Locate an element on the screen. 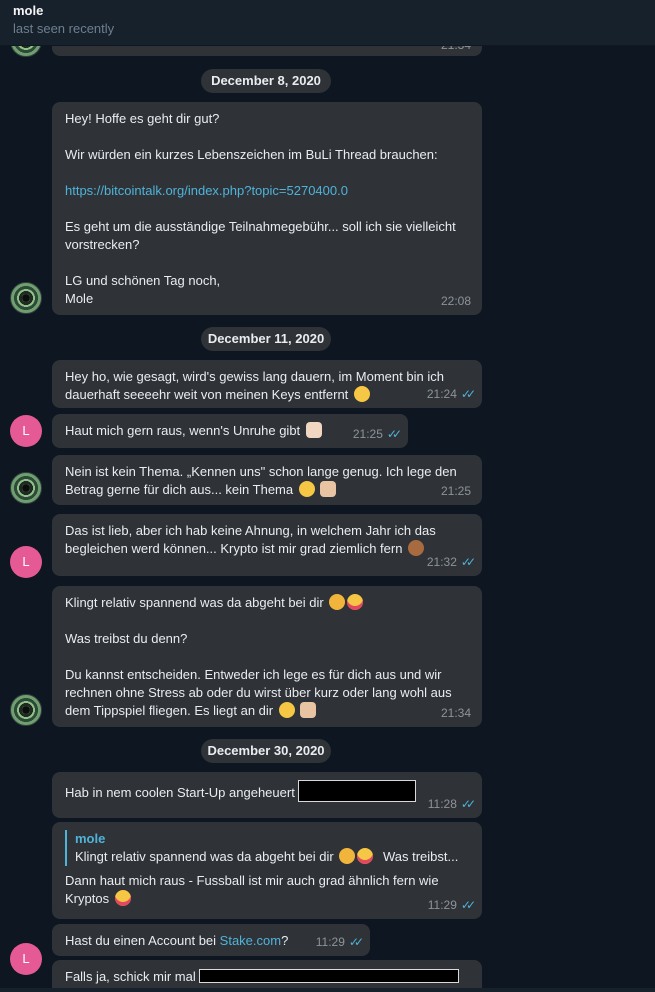 This screenshot has height=992, width=655. date-separator: December 30, 2020 is located at coordinates (266, 751).